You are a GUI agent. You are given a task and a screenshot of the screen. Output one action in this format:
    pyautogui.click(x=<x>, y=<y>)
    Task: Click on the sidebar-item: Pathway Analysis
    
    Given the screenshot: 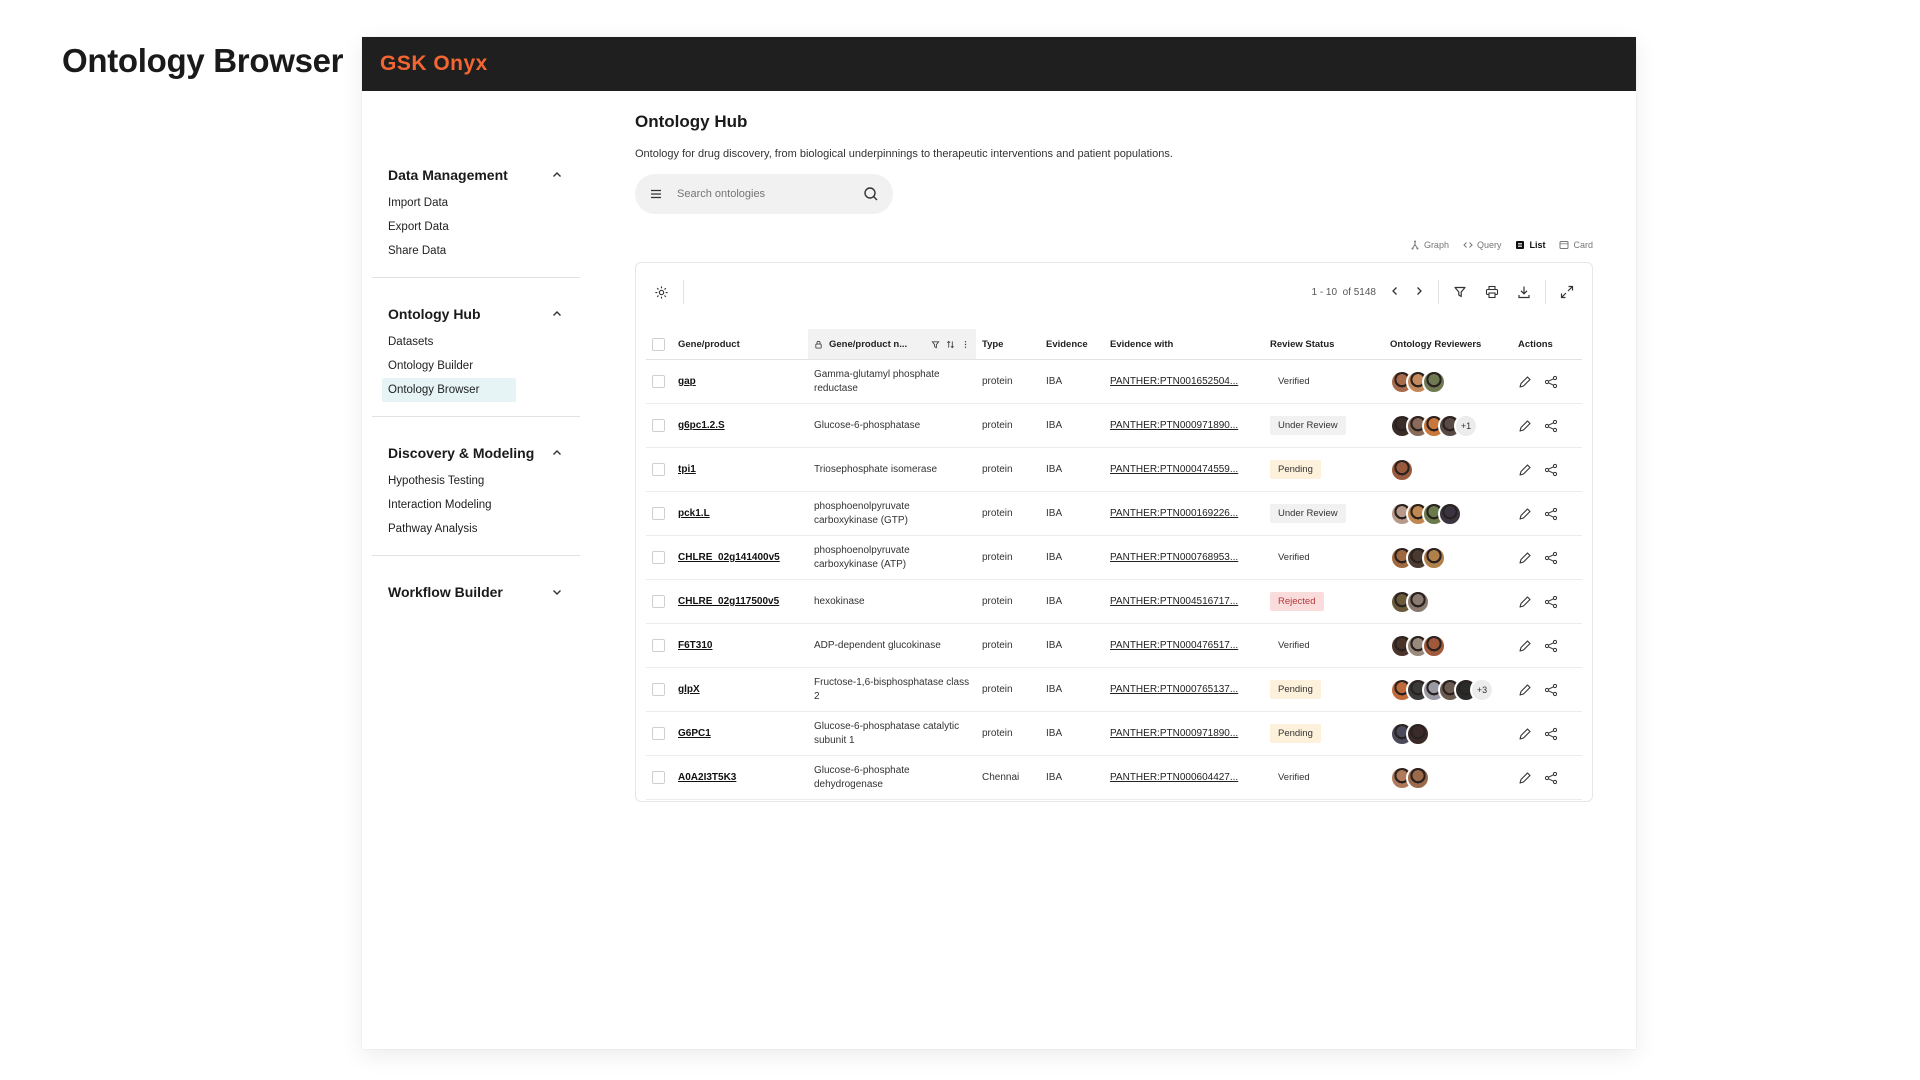 What is the action you would take?
    pyautogui.click(x=476, y=529)
    